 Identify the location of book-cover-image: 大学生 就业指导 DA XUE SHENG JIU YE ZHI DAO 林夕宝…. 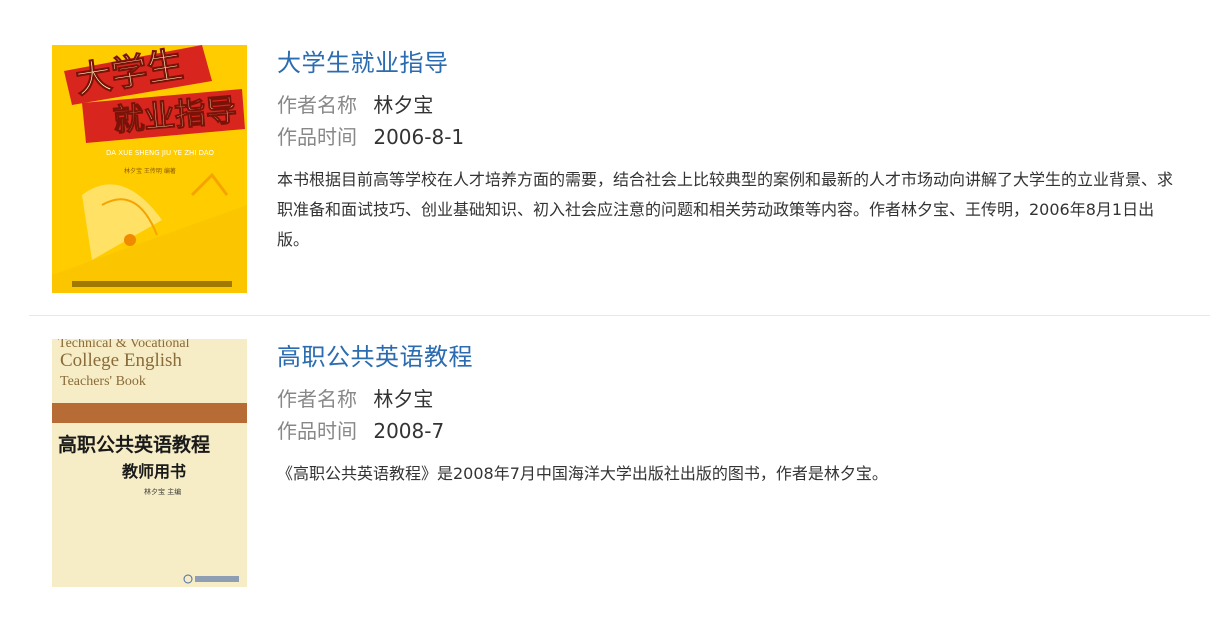
(149, 169).